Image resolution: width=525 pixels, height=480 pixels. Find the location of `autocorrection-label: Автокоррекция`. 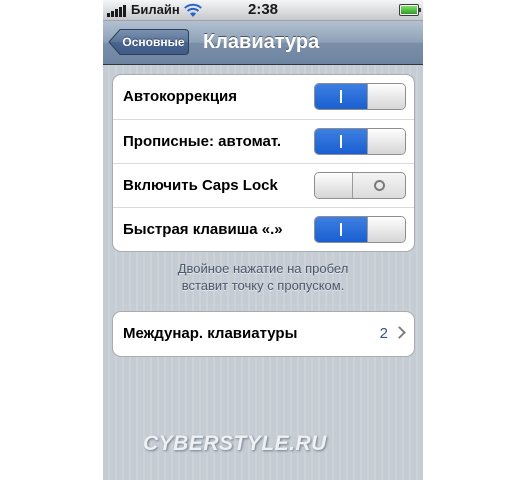

autocorrection-label: Автокоррекция is located at coordinates (180, 96).